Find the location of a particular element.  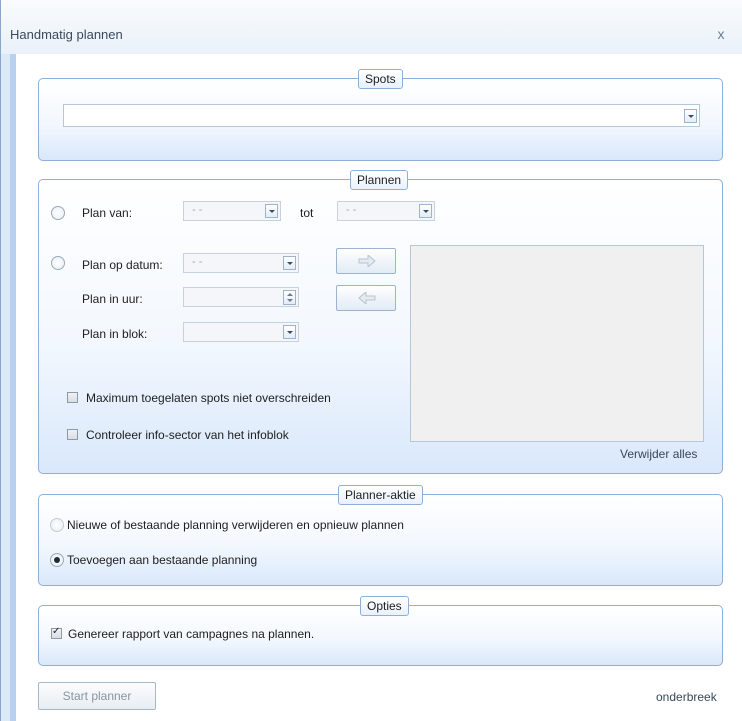

cancel-link: onderbreek is located at coordinates (686, 697).